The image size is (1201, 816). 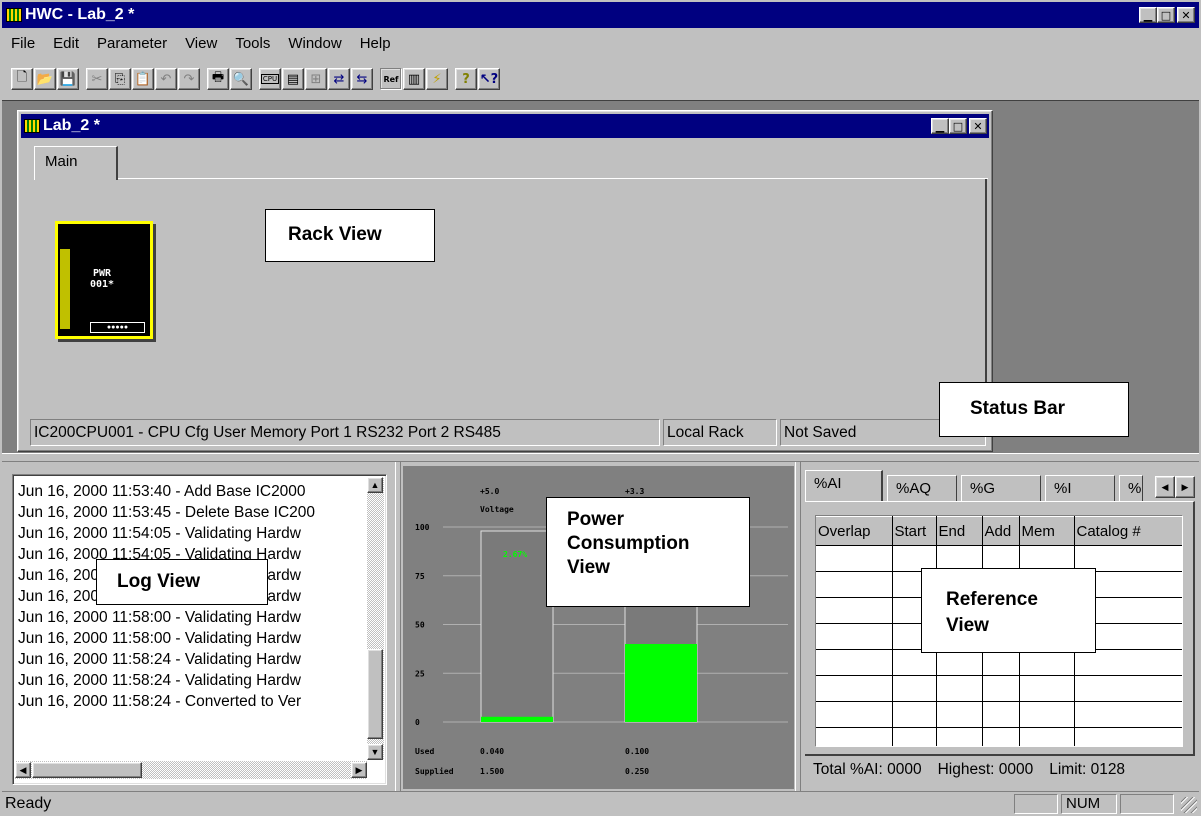 I want to click on child-app-icon, so click(x=32, y=126).